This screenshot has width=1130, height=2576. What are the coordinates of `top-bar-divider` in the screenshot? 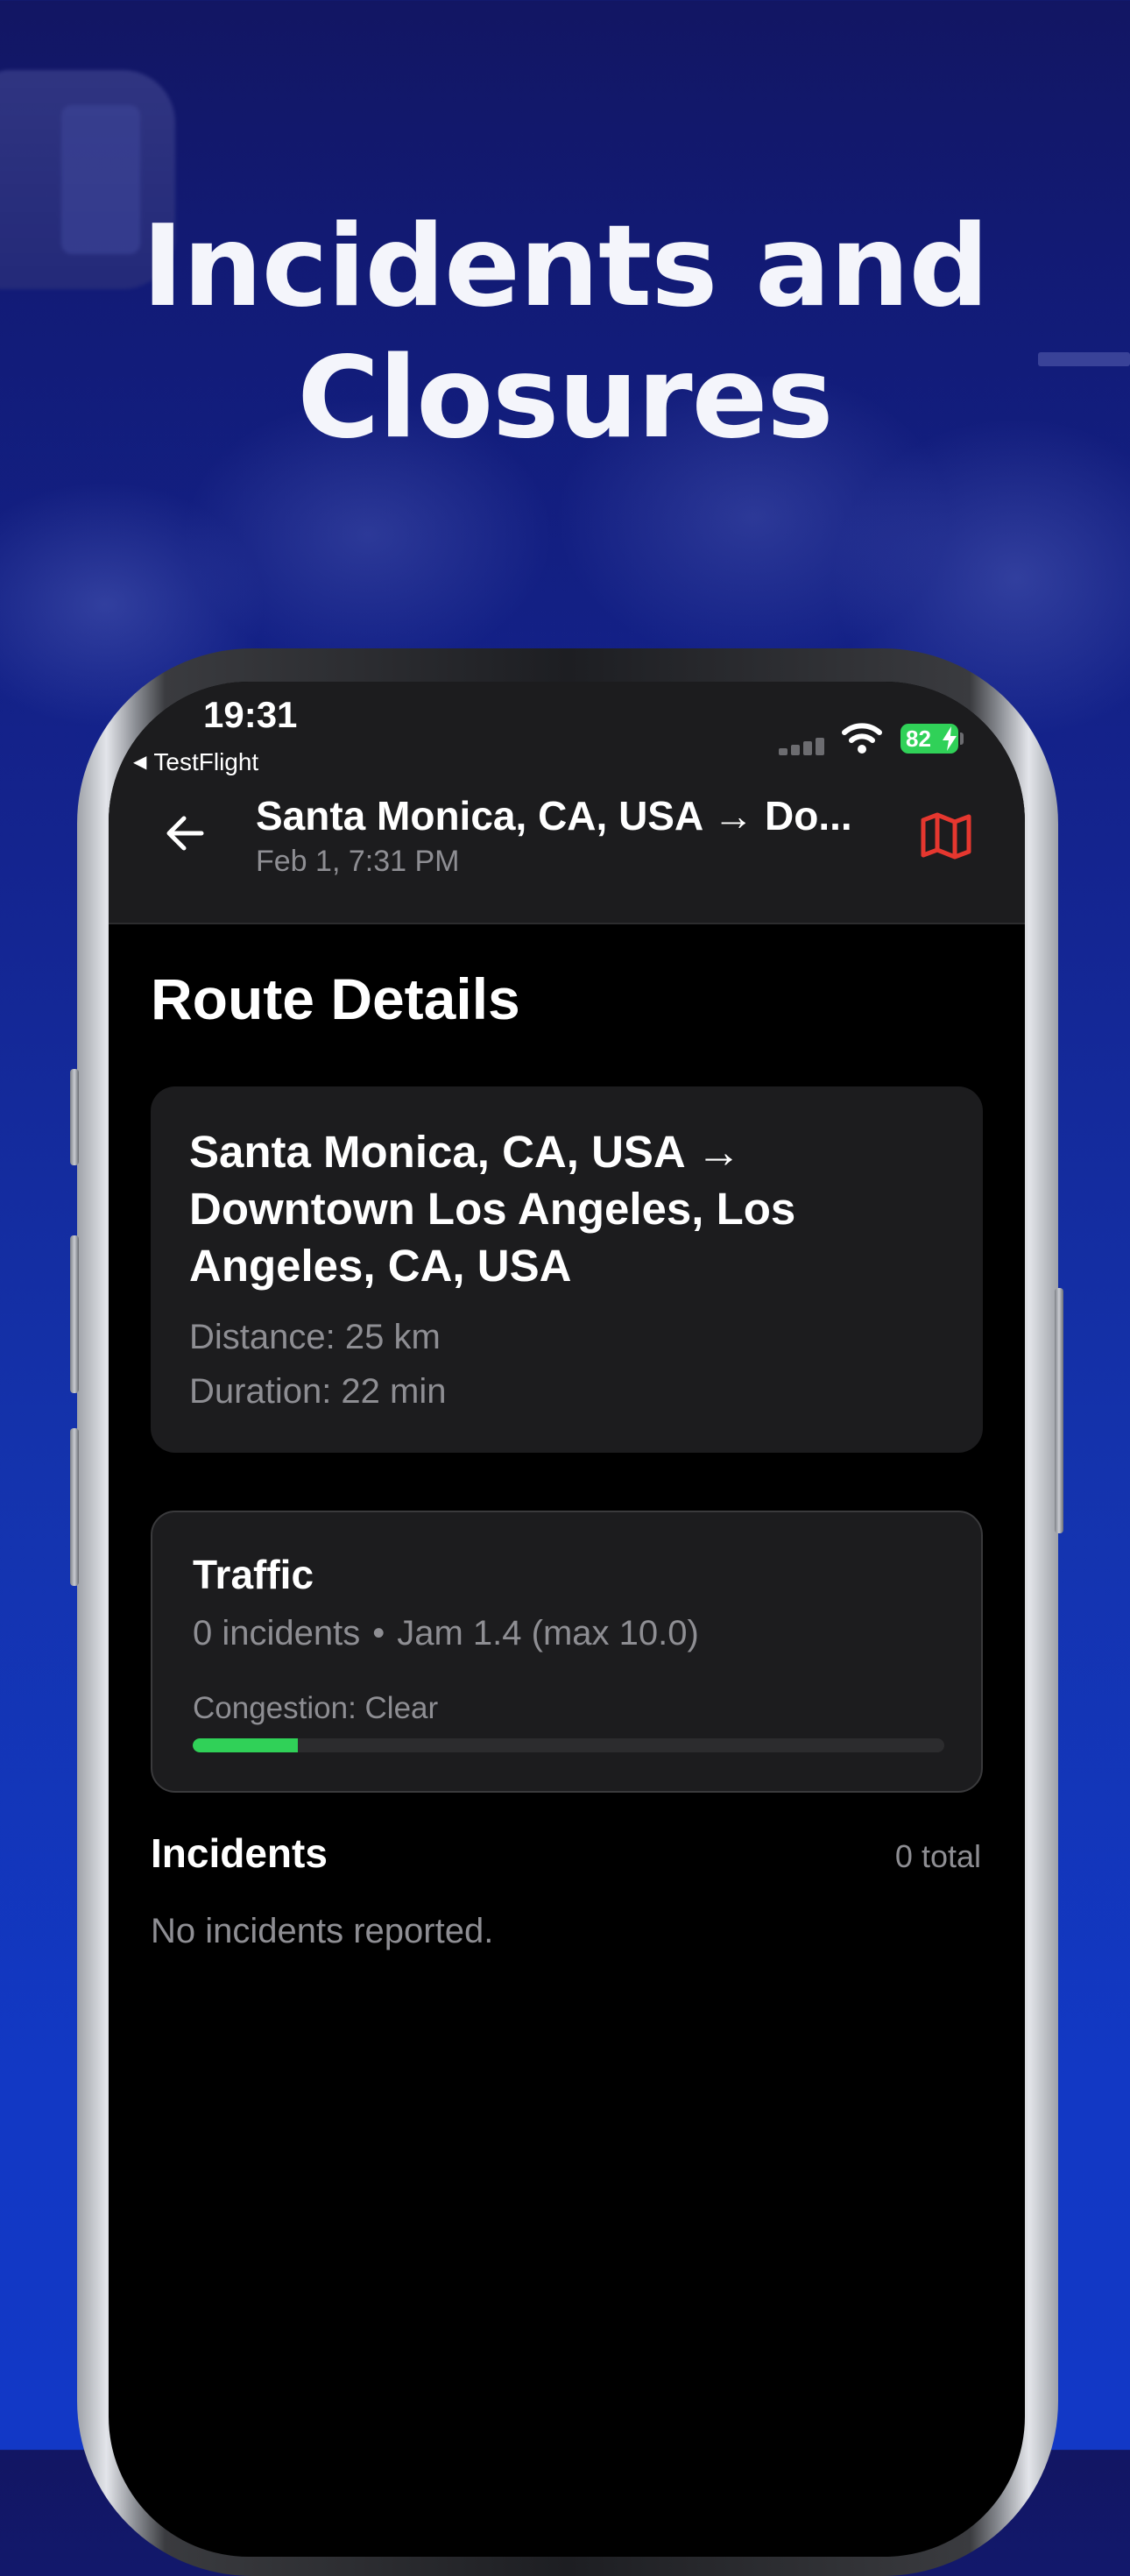 It's located at (567, 923).